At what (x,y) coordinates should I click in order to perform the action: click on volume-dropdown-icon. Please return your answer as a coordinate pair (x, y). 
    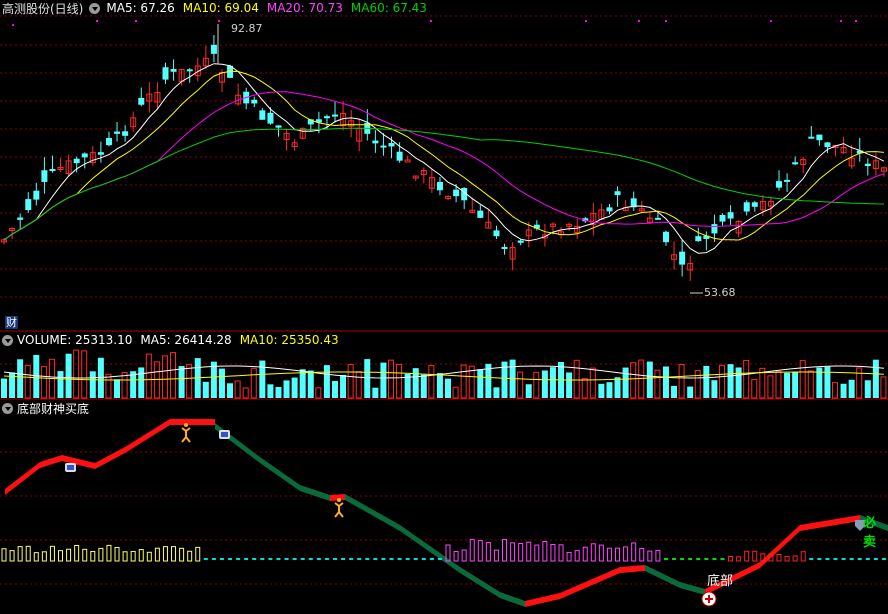
    Looking at the image, I should click on (7, 340).